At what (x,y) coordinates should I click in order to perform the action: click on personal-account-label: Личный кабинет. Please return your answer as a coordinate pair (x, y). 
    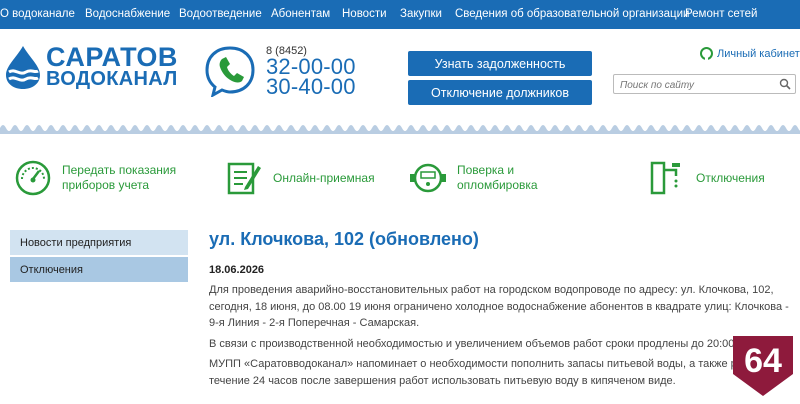
    Looking at the image, I should click on (758, 53).